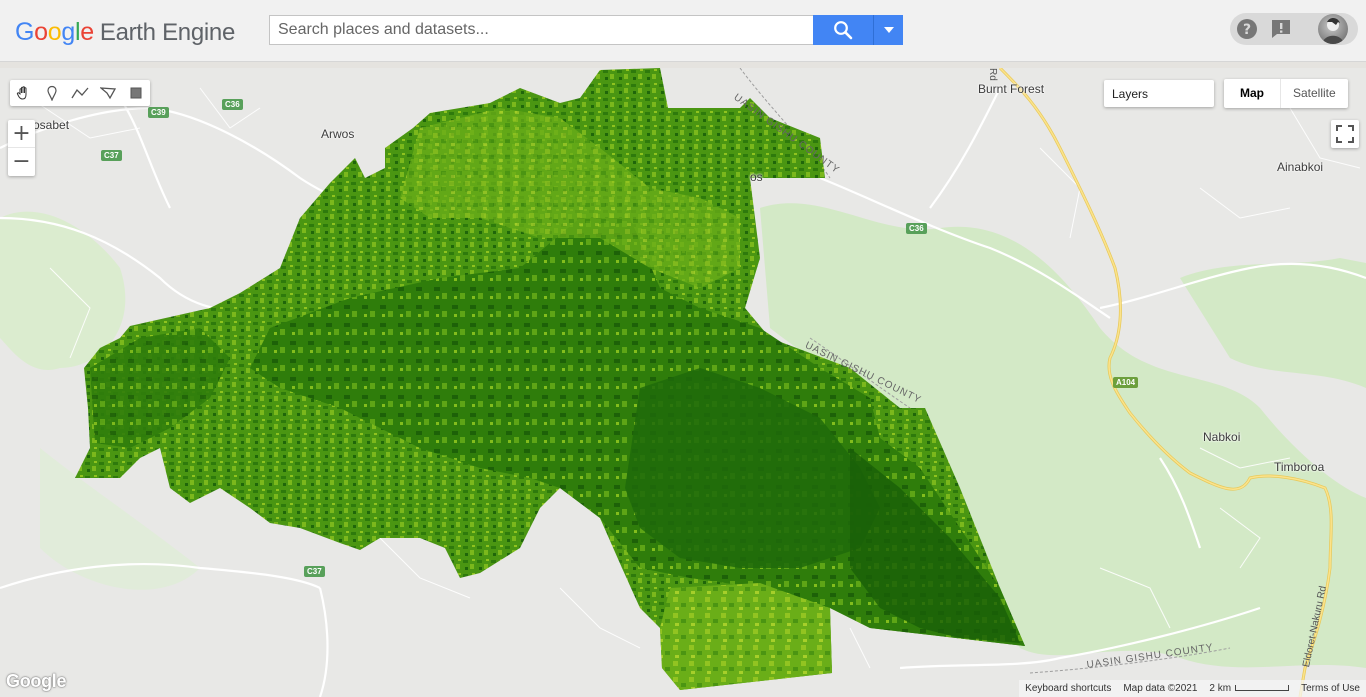  I want to click on google-map-logo: Google, so click(36, 681).